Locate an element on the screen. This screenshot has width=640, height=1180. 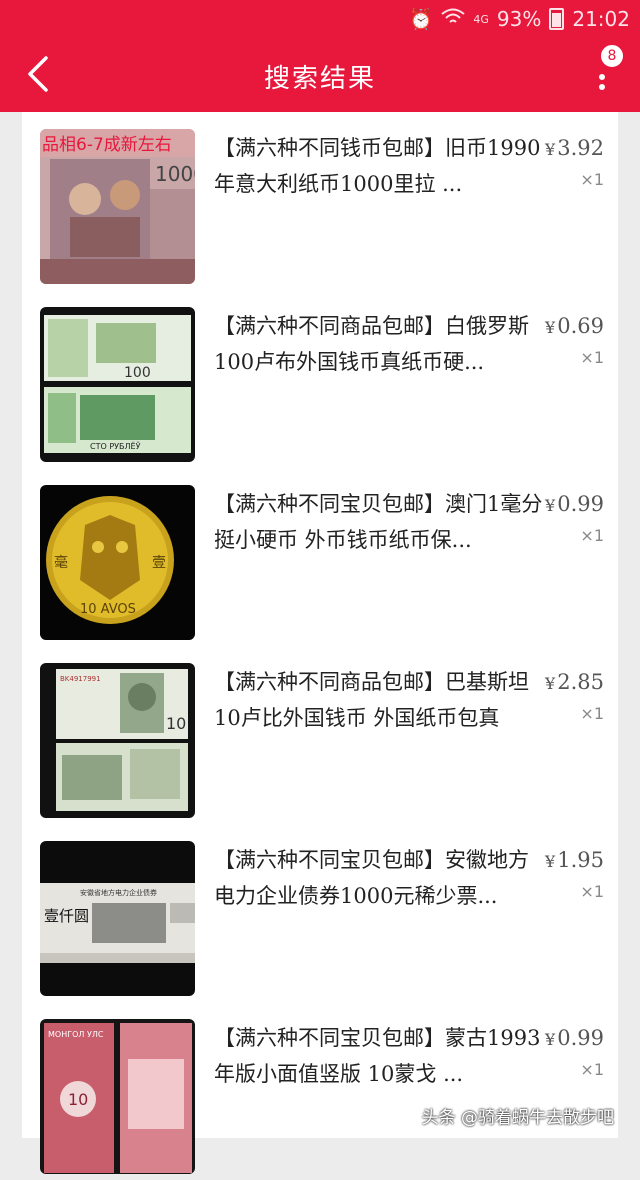
price-value: 0.69 is located at coordinates (580, 326).